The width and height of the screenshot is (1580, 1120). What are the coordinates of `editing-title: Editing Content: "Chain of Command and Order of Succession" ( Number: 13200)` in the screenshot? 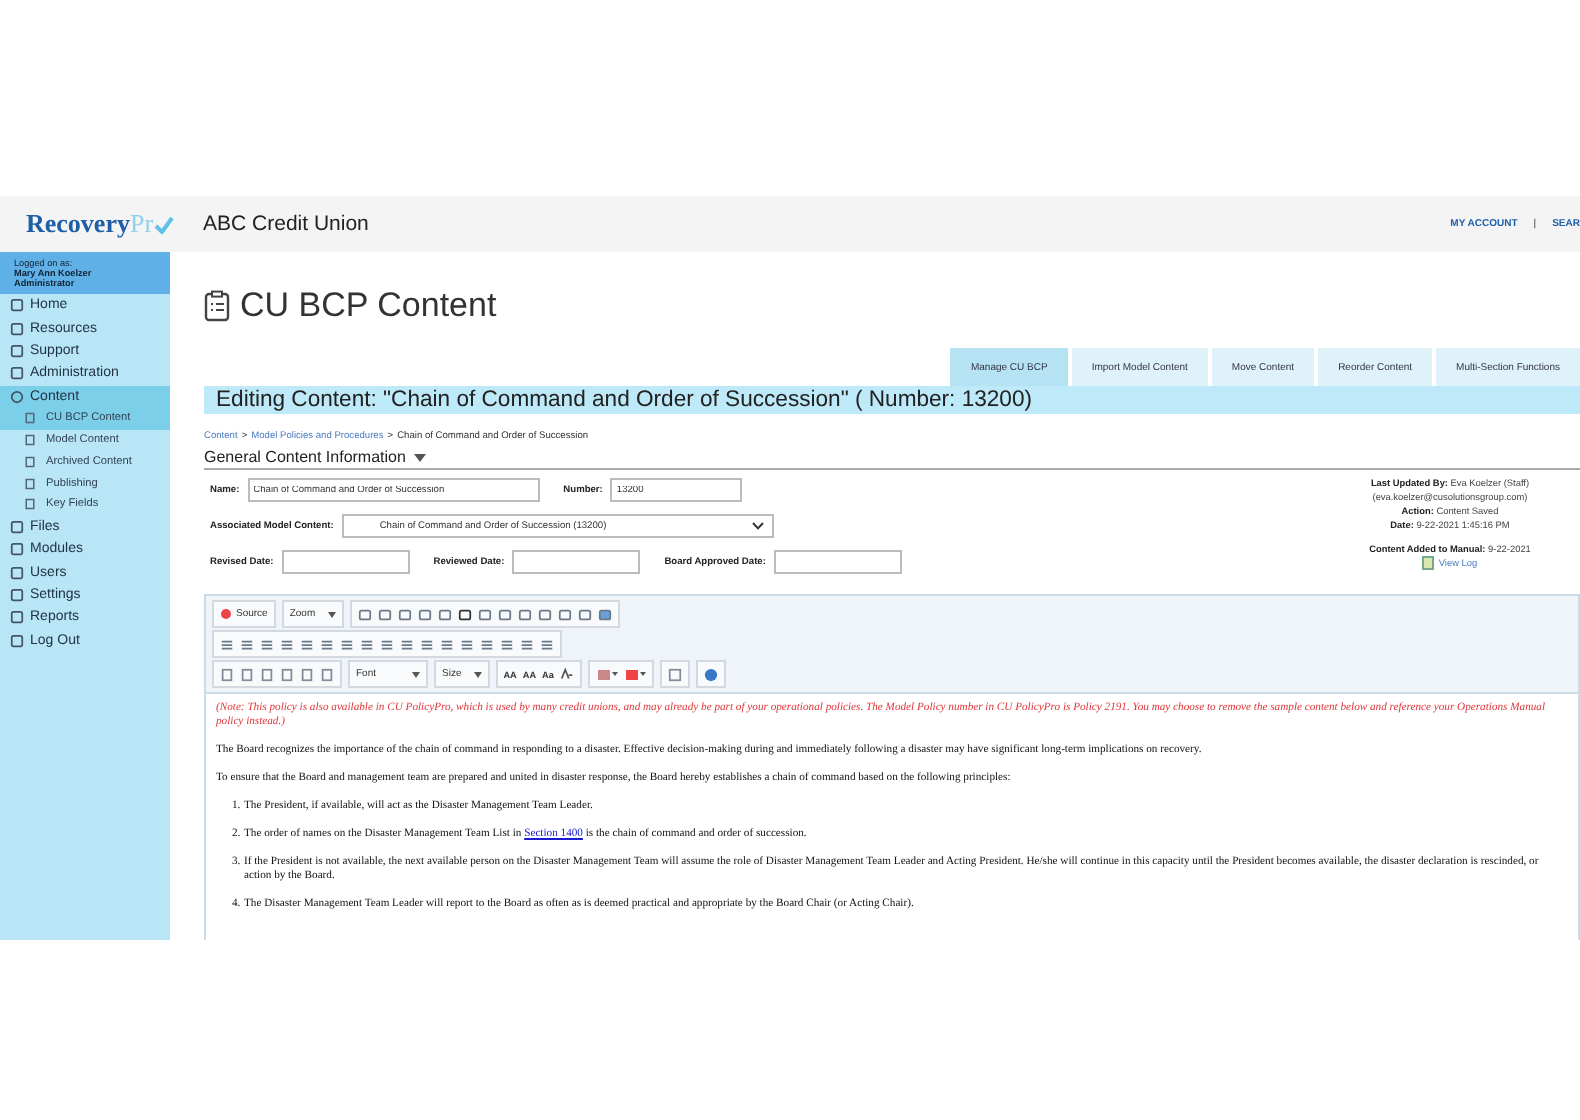 It's located at (892, 400).